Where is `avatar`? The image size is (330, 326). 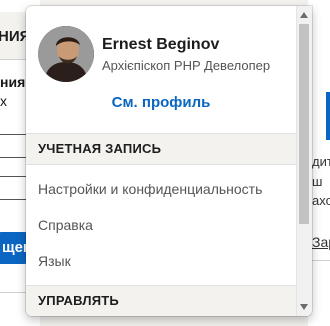 avatar is located at coordinates (66, 54).